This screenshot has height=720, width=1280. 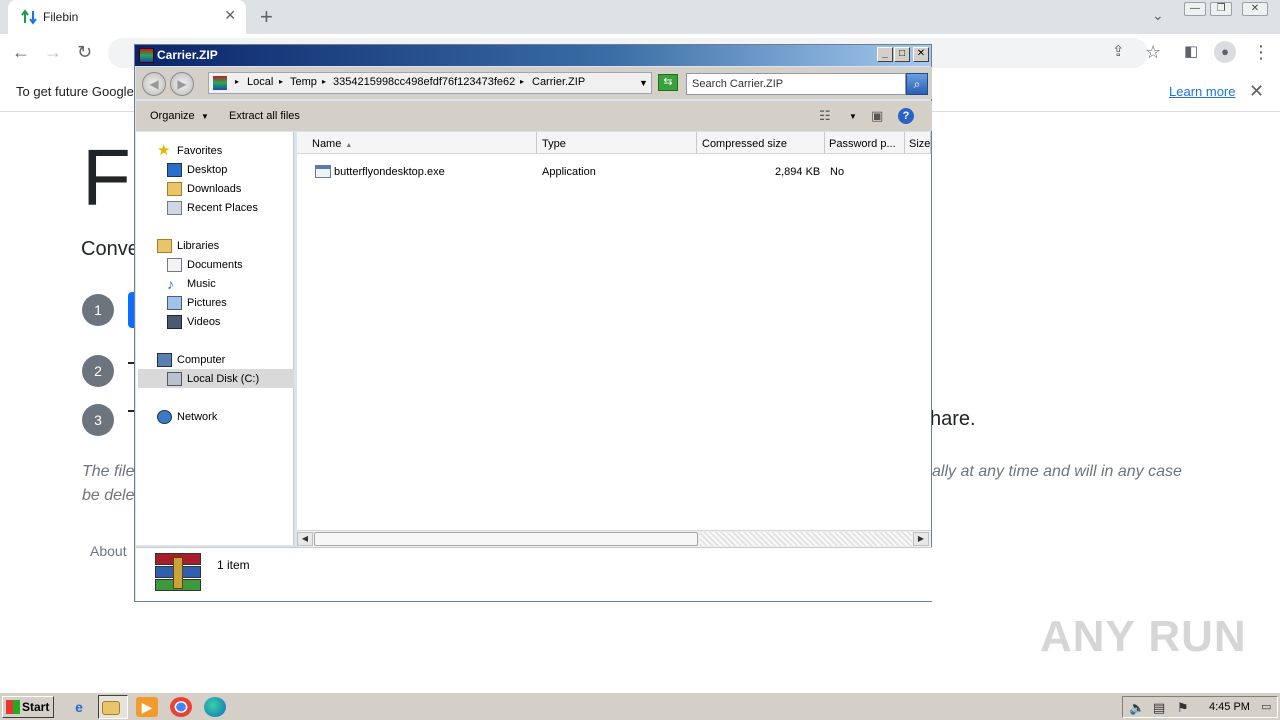 I want to click on infobar-text: To get future Google, so click(x=75, y=91).